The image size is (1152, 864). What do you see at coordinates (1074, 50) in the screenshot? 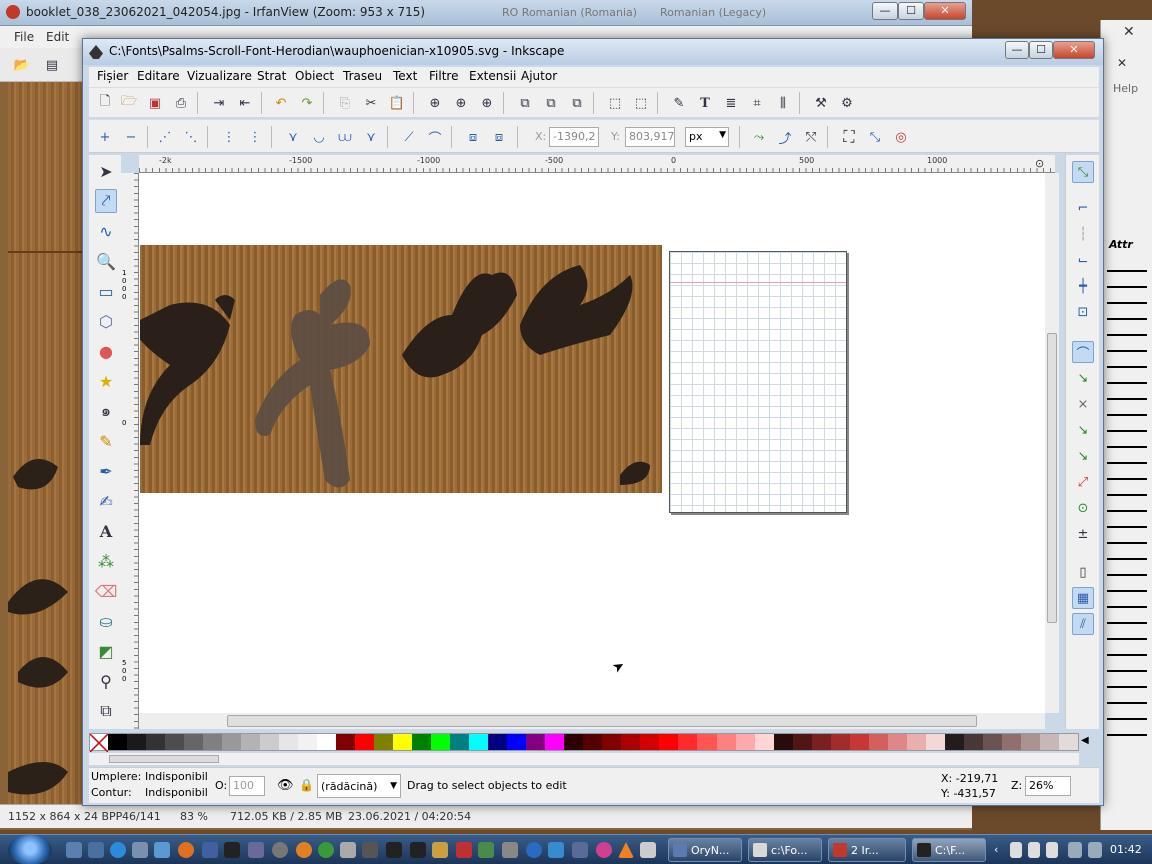
I see `inkscape-close-button: ✕` at bounding box center [1074, 50].